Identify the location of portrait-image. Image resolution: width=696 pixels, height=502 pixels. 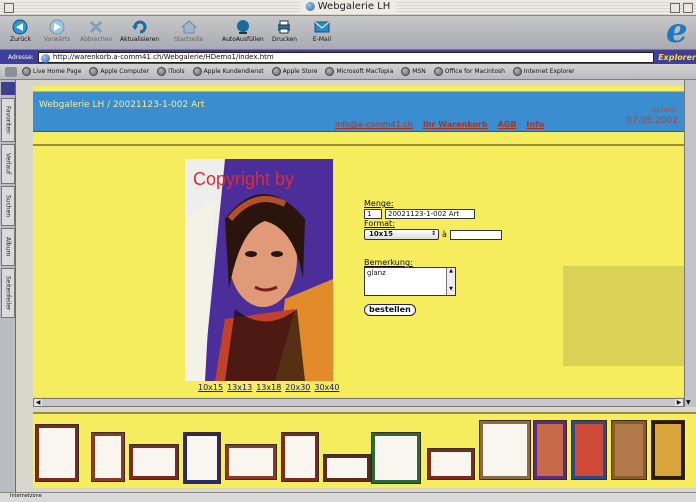
(259, 270).